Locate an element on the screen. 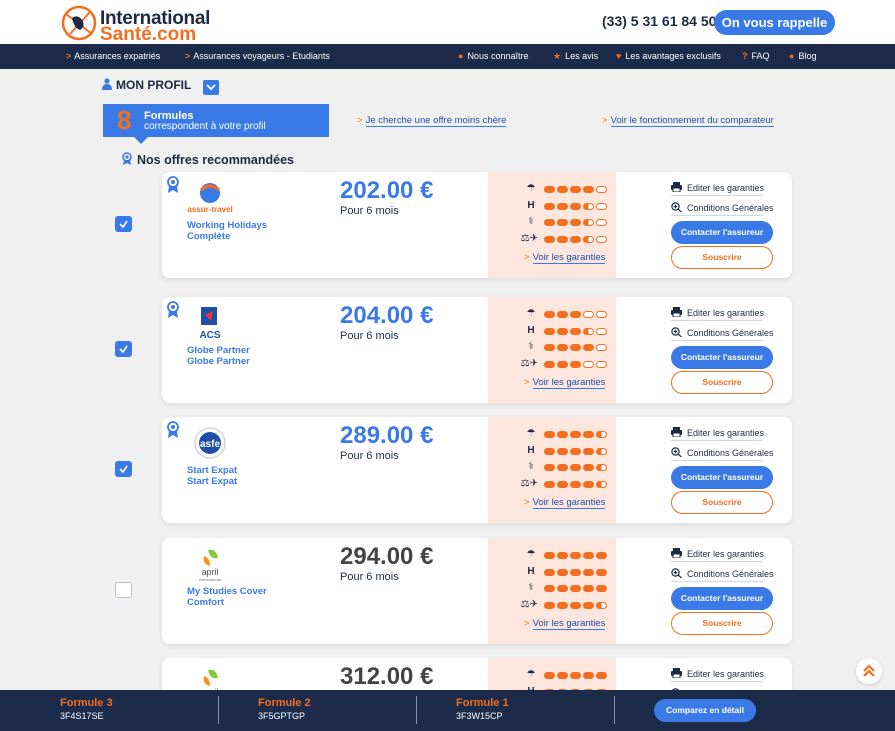 The image size is (895, 731). nav-item-avantages: ♥ Les avantages exclusifs is located at coordinates (668, 56).